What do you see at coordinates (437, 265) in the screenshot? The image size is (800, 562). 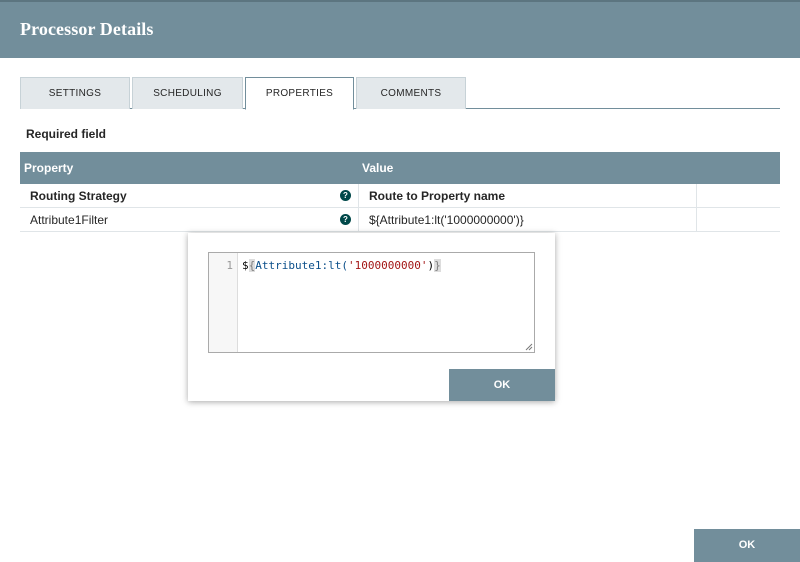 I see `code-close-brace: }` at bounding box center [437, 265].